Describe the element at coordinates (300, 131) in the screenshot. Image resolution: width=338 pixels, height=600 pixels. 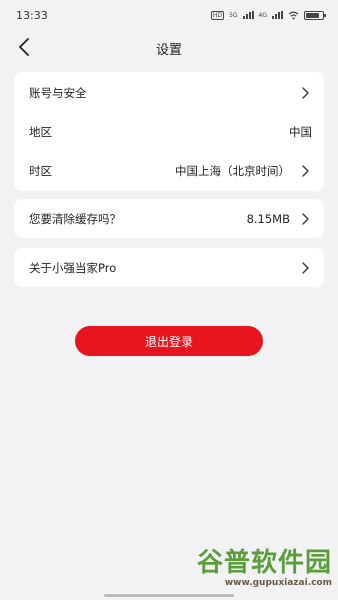
I see `region-value: 中国` at that location.